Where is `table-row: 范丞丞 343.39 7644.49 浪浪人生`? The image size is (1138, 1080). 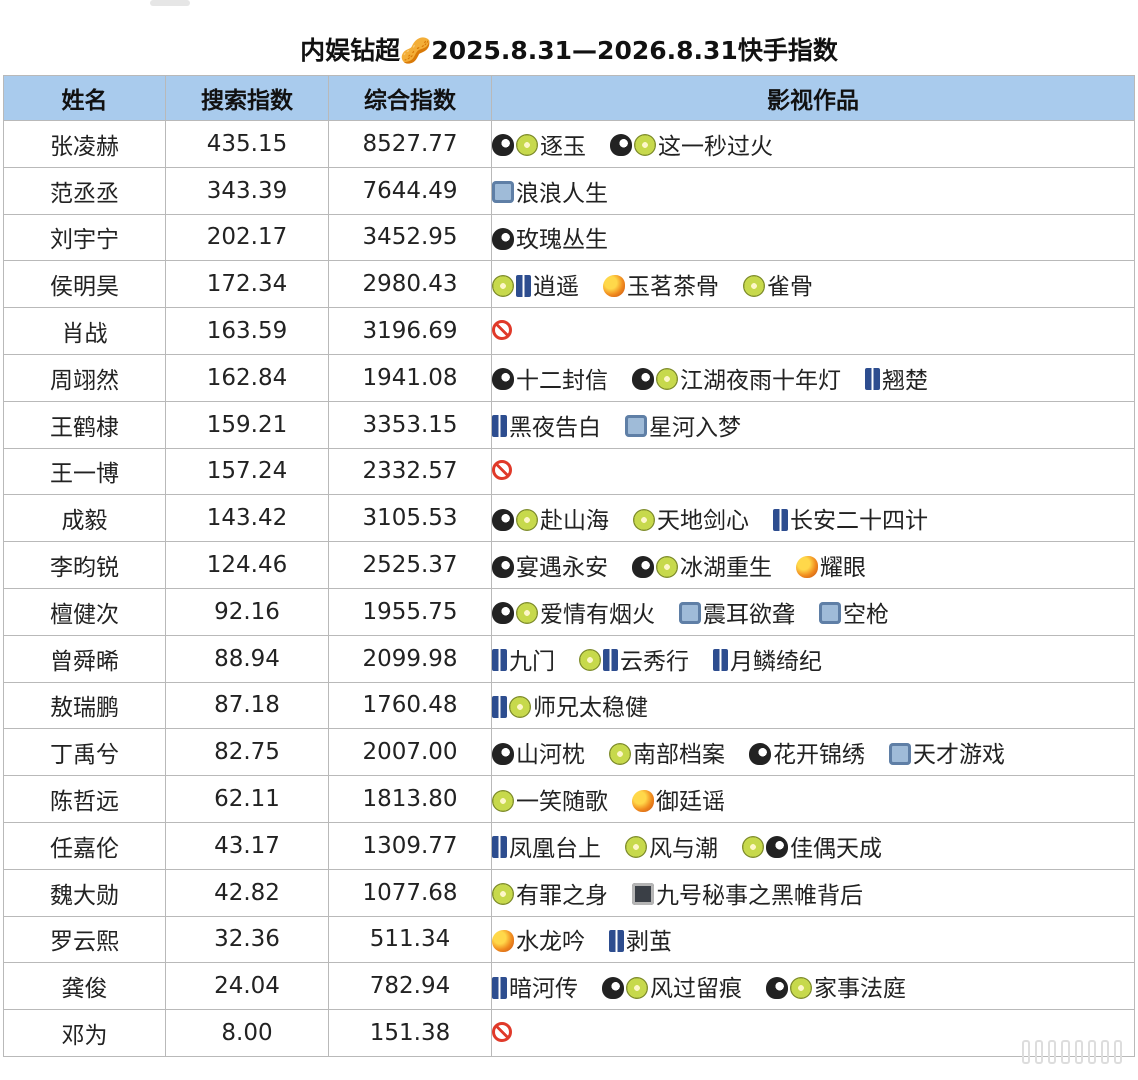 table-row: 范丞丞 343.39 7644.49 浪浪人生 is located at coordinates (569, 190).